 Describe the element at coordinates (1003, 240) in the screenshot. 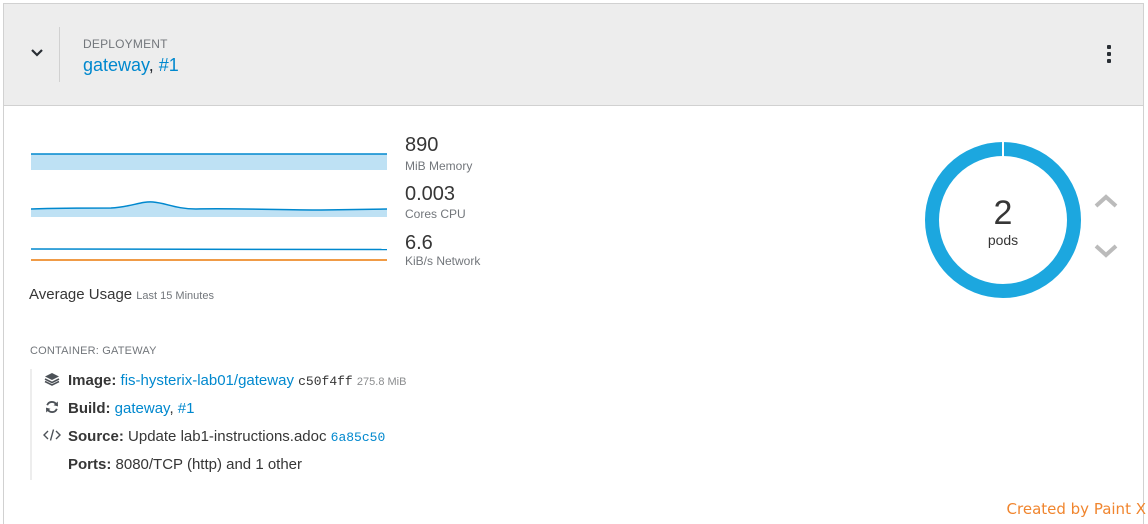

I see `pod-label: pods` at that location.